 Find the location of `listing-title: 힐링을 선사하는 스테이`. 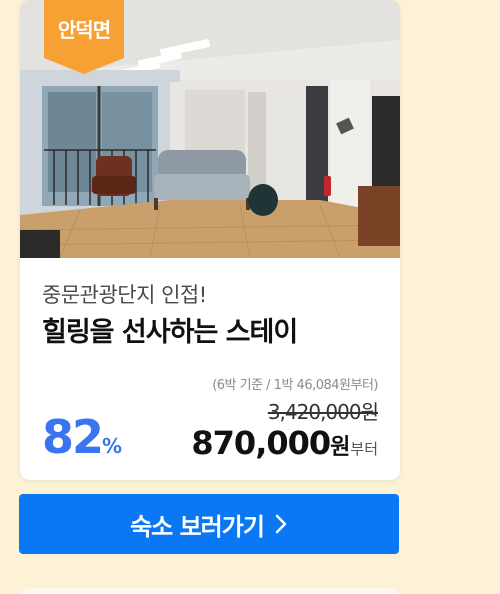

listing-title: 힐링을 선사하는 스테이 is located at coordinates (170, 332).